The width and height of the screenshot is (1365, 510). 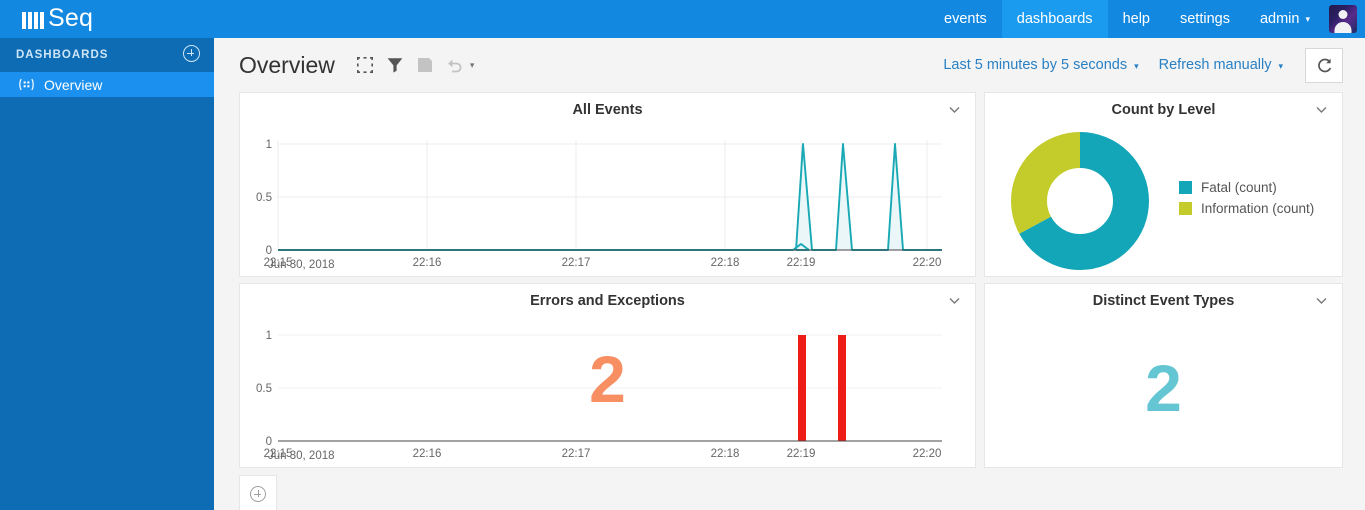 What do you see at coordinates (424, 65) in the screenshot?
I see `save-icon` at bounding box center [424, 65].